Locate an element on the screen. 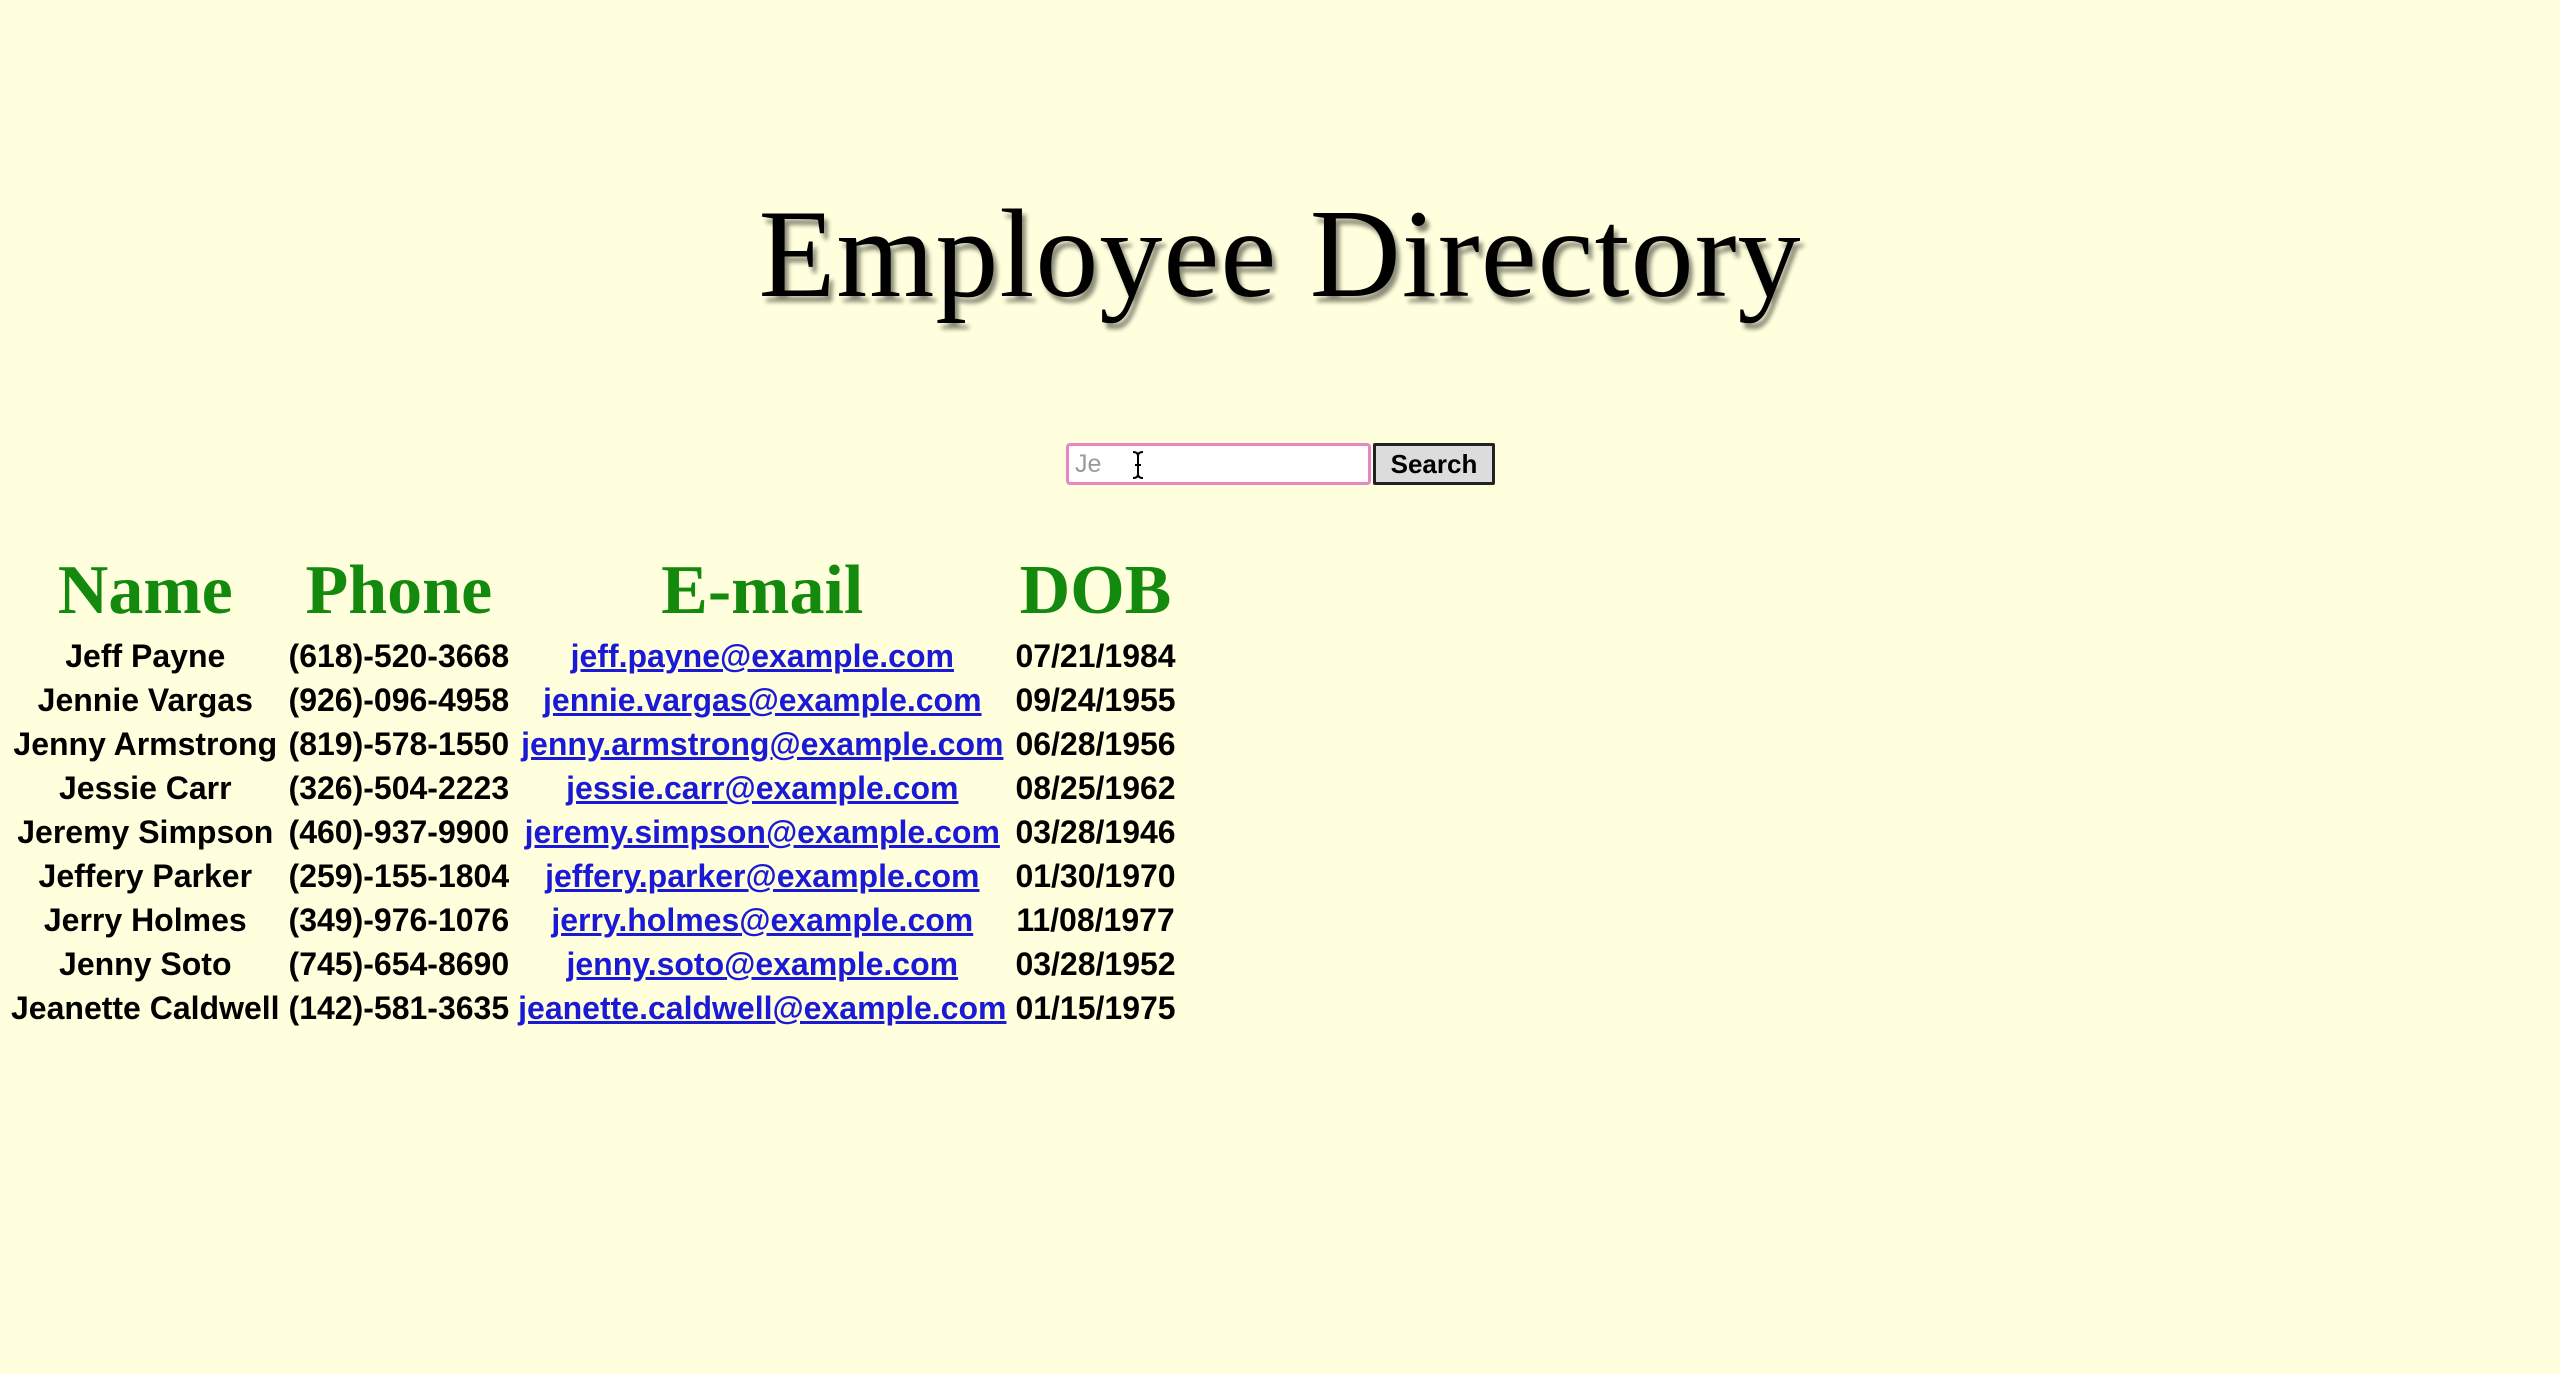 The height and width of the screenshot is (1374, 2560). employee-dob: 08/25/1962 is located at coordinates (1095, 788).